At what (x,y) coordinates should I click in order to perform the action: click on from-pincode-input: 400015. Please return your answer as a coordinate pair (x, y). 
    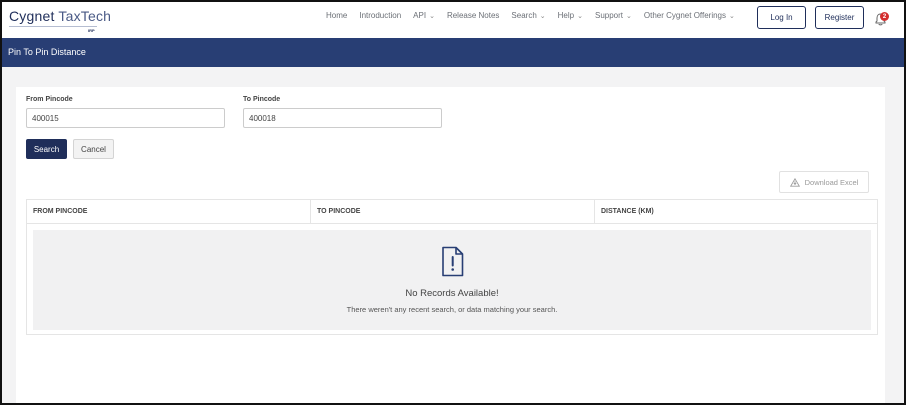
    Looking at the image, I should click on (125, 118).